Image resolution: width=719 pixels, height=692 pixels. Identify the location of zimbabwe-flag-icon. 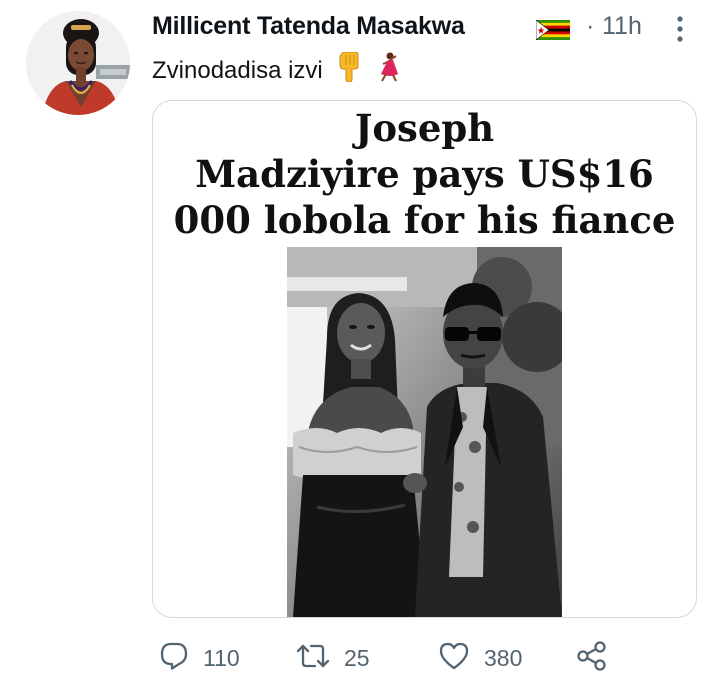
(552, 32).